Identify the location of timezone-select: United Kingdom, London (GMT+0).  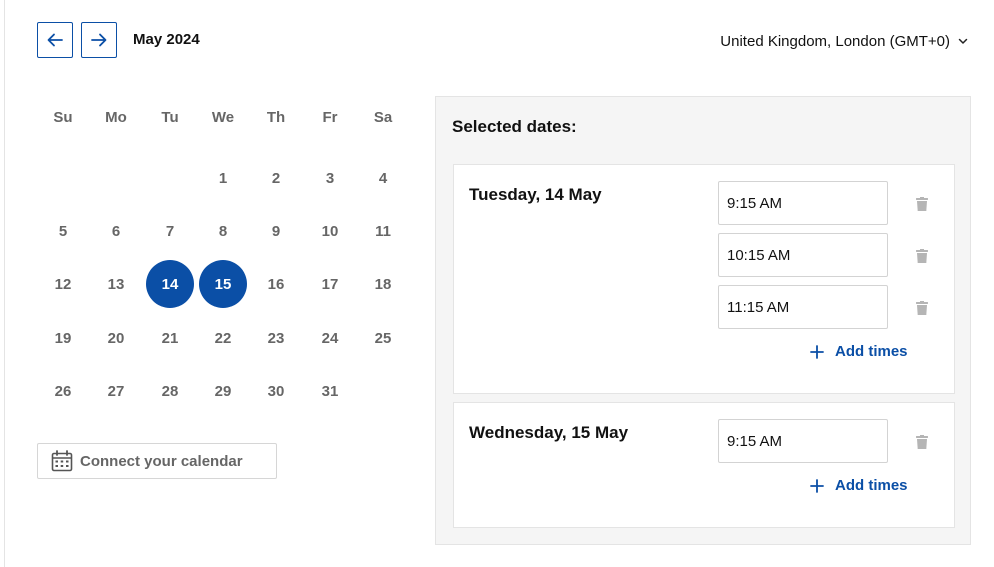
(844, 41).